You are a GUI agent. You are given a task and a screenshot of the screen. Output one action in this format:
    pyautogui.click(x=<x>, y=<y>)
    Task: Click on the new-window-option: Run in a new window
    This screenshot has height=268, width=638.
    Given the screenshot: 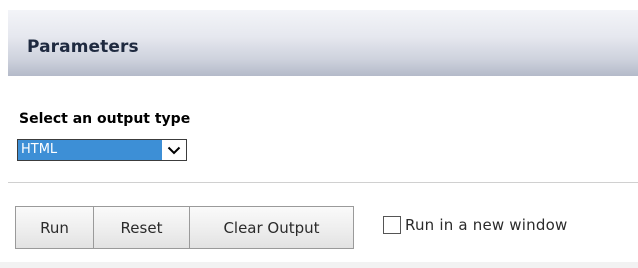 What is the action you would take?
    pyautogui.click(x=475, y=225)
    